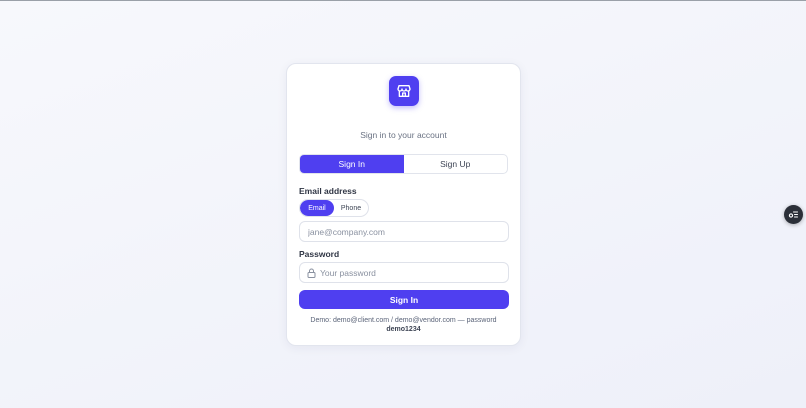  What do you see at coordinates (351, 208) in the screenshot?
I see `toggle-phone: Phone` at bounding box center [351, 208].